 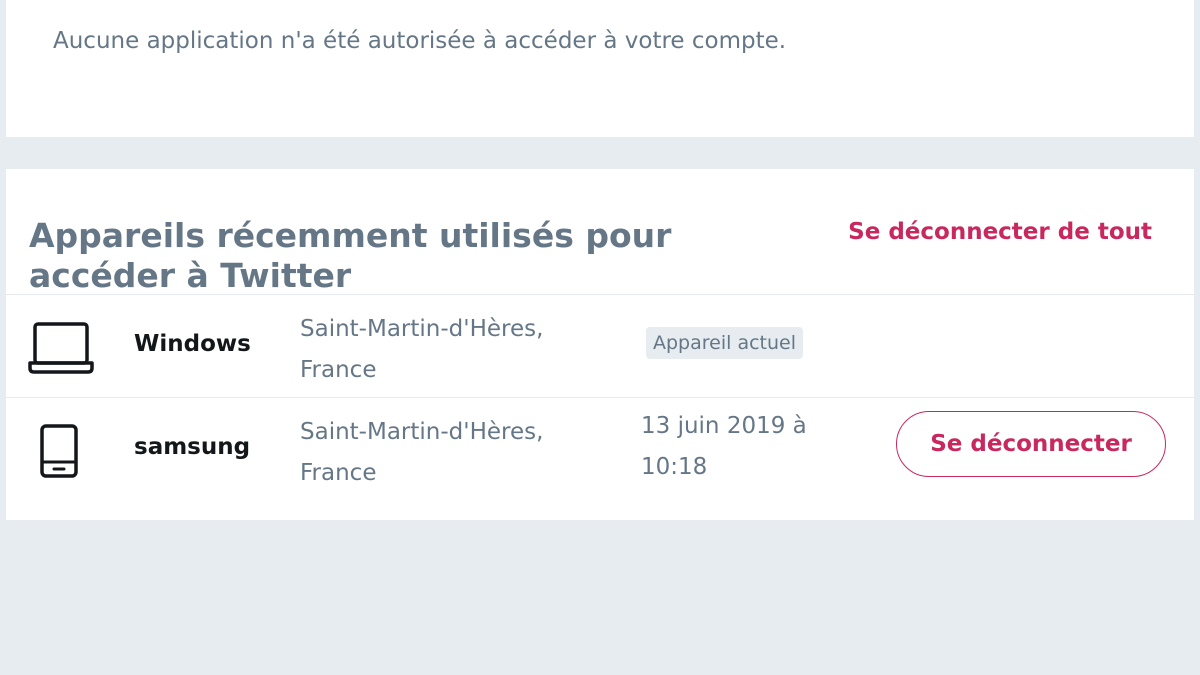 What do you see at coordinates (59, 451) in the screenshot?
I see `phone-icon` at bounding box center [59, 451].